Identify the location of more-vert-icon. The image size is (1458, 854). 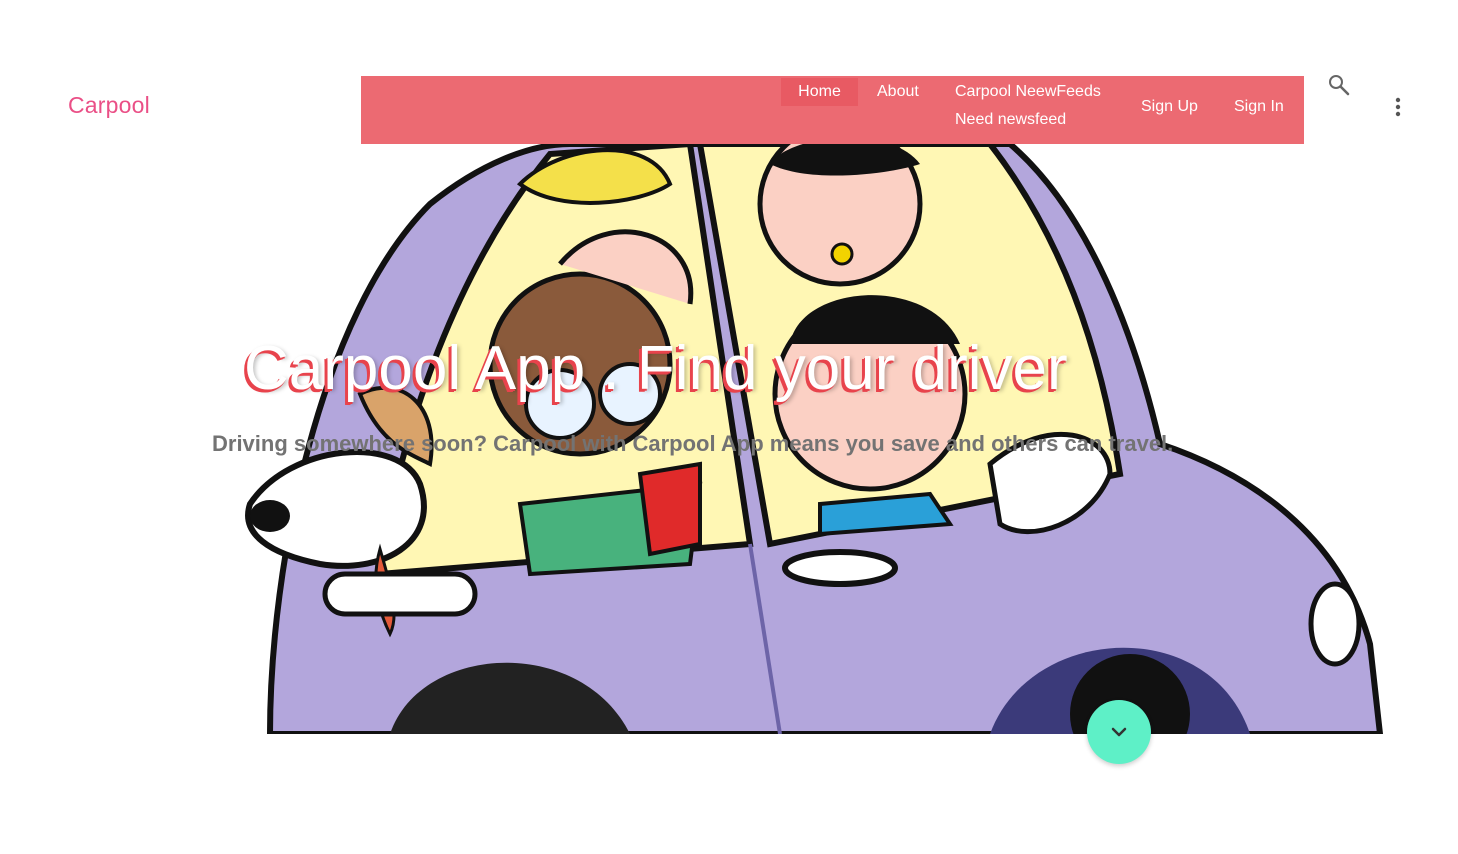
(1398, 107).